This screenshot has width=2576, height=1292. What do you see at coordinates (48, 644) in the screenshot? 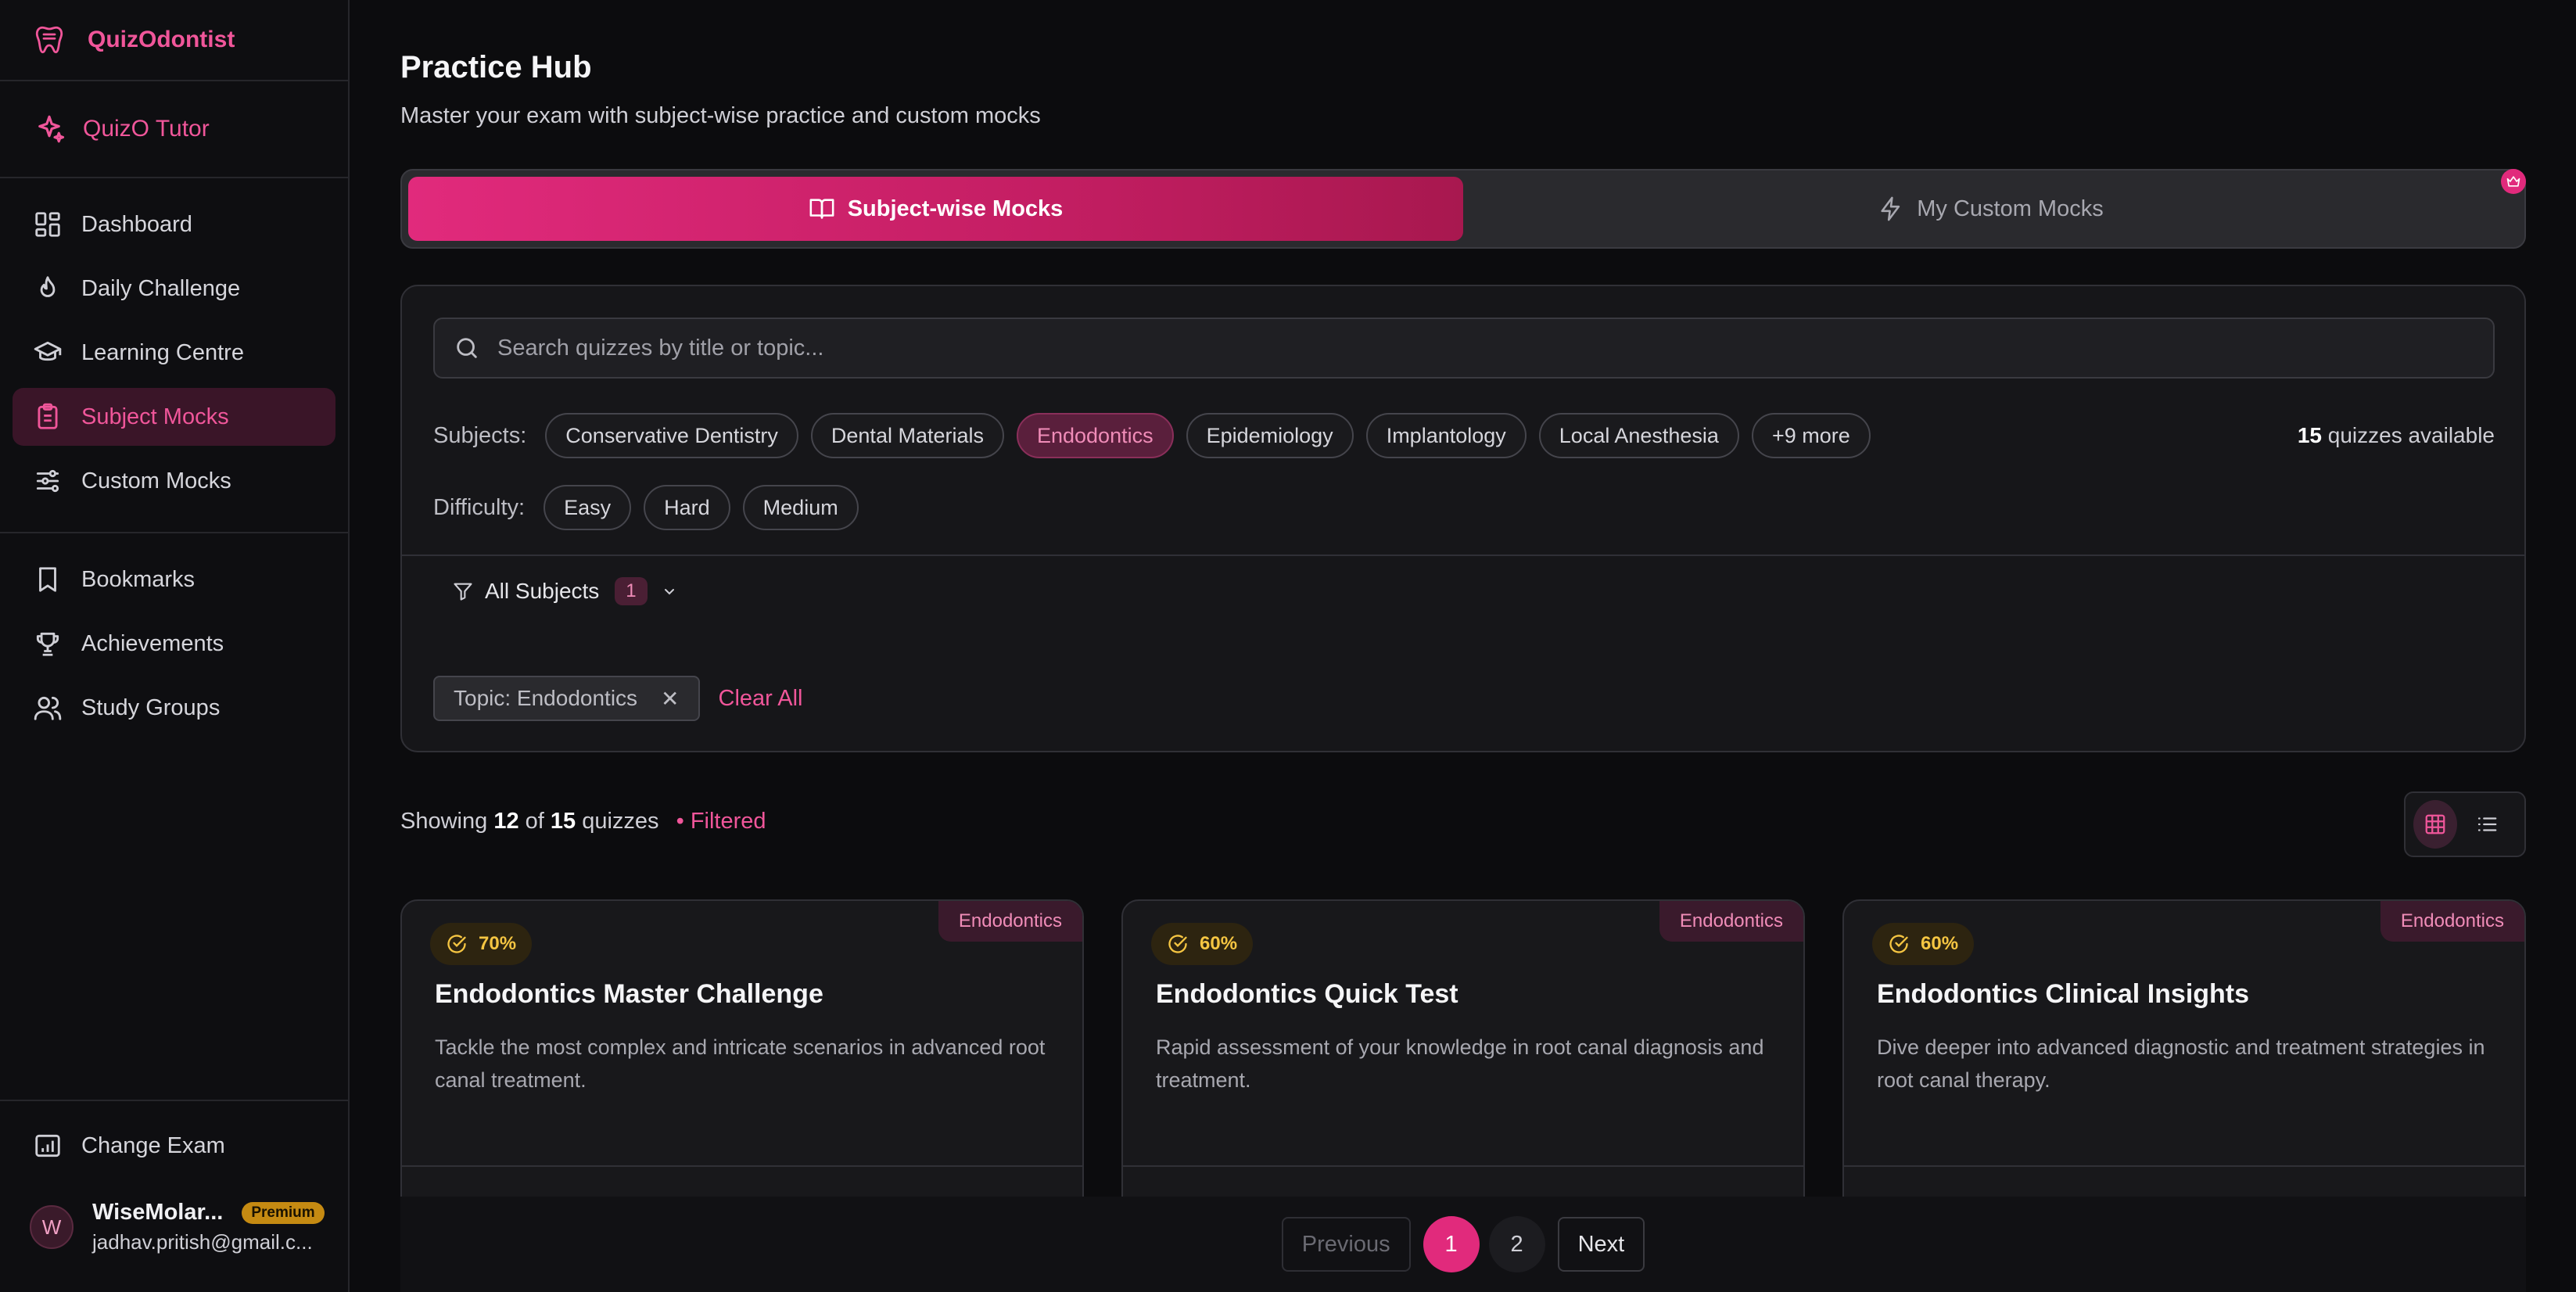
I see `trophy-icon` at bounding box center [48, 644].